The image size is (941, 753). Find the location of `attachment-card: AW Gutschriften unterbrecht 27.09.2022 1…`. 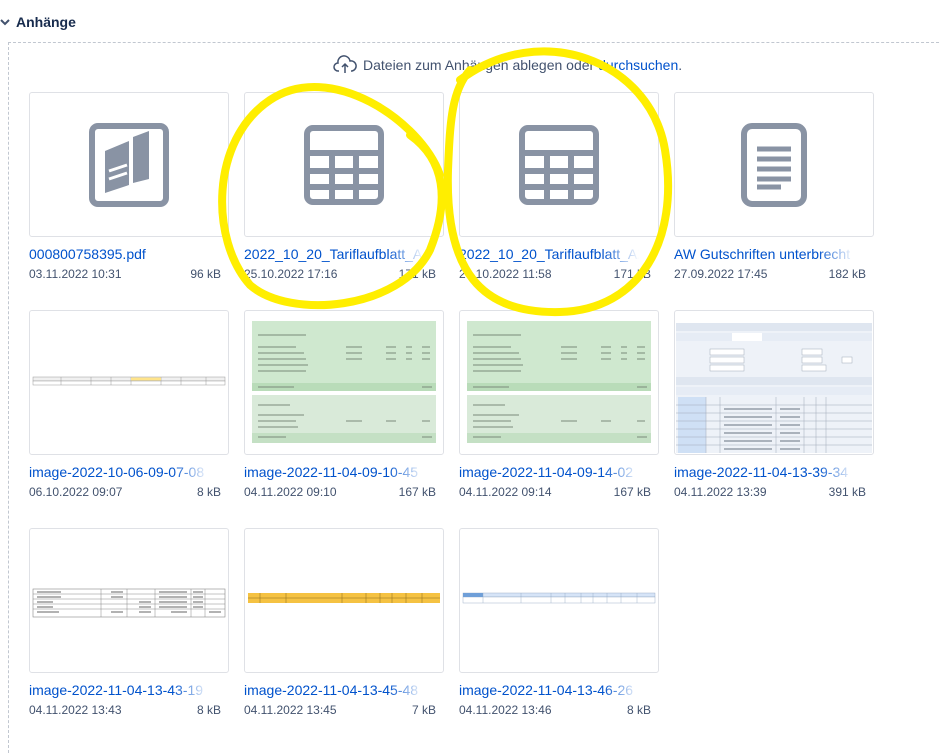

attachment-card: AW Gutschriften unterbrecht 27.09.2022 1… is located at coordinates (775, 186).